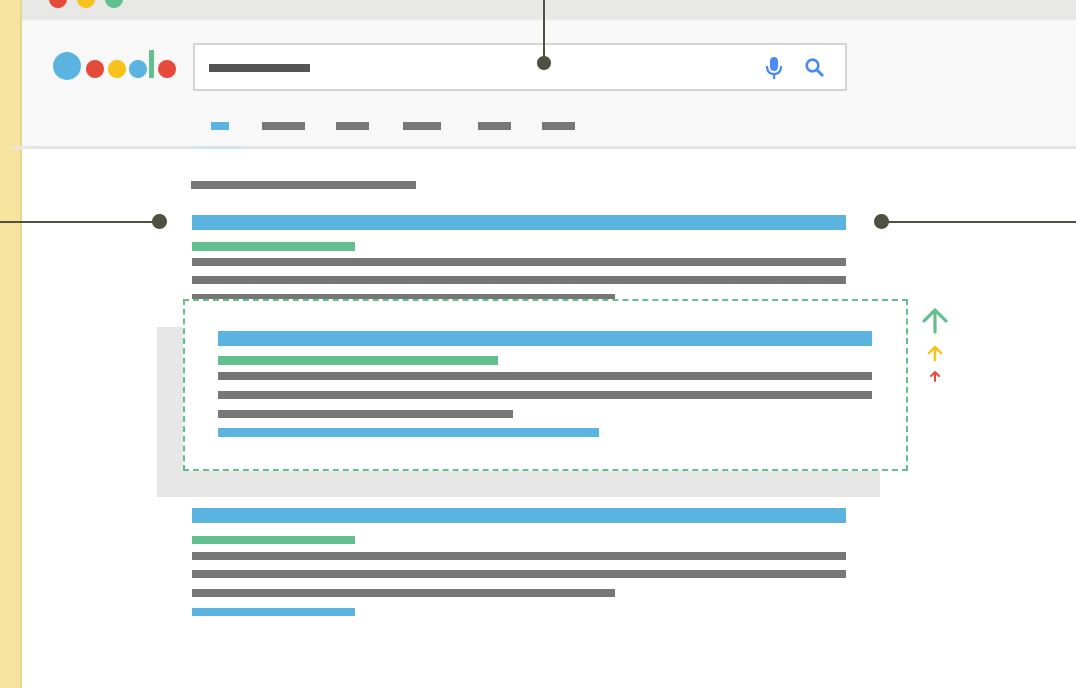 The image size is (1076, 688). I want to click on tab-all, so click(220, 126).